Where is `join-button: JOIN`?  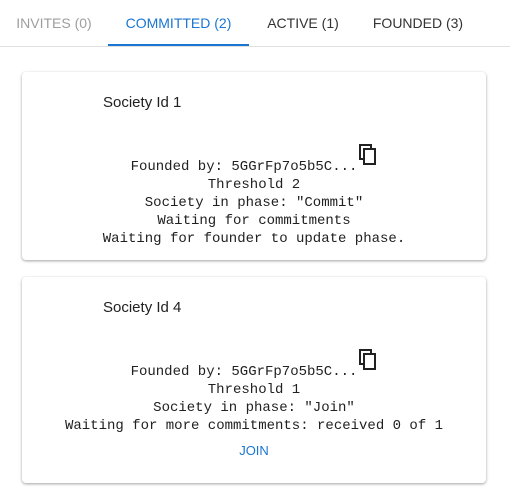 join-button: JOIN is located at coordinates (254, 450).